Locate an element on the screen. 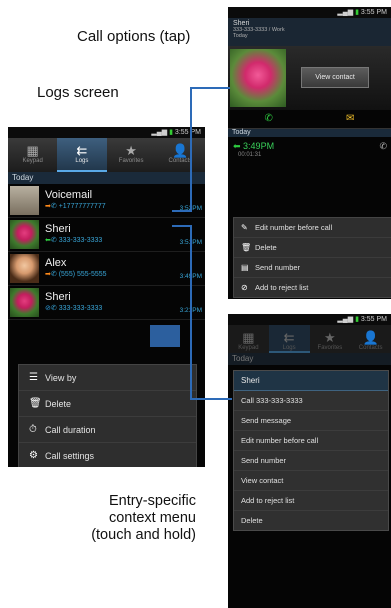 Image resolution: width=391 pixels, height=608 pixels. list-item: Sheri ⬅✆ 333-333-3333 3:51PM is located at coordinates (106, 235).